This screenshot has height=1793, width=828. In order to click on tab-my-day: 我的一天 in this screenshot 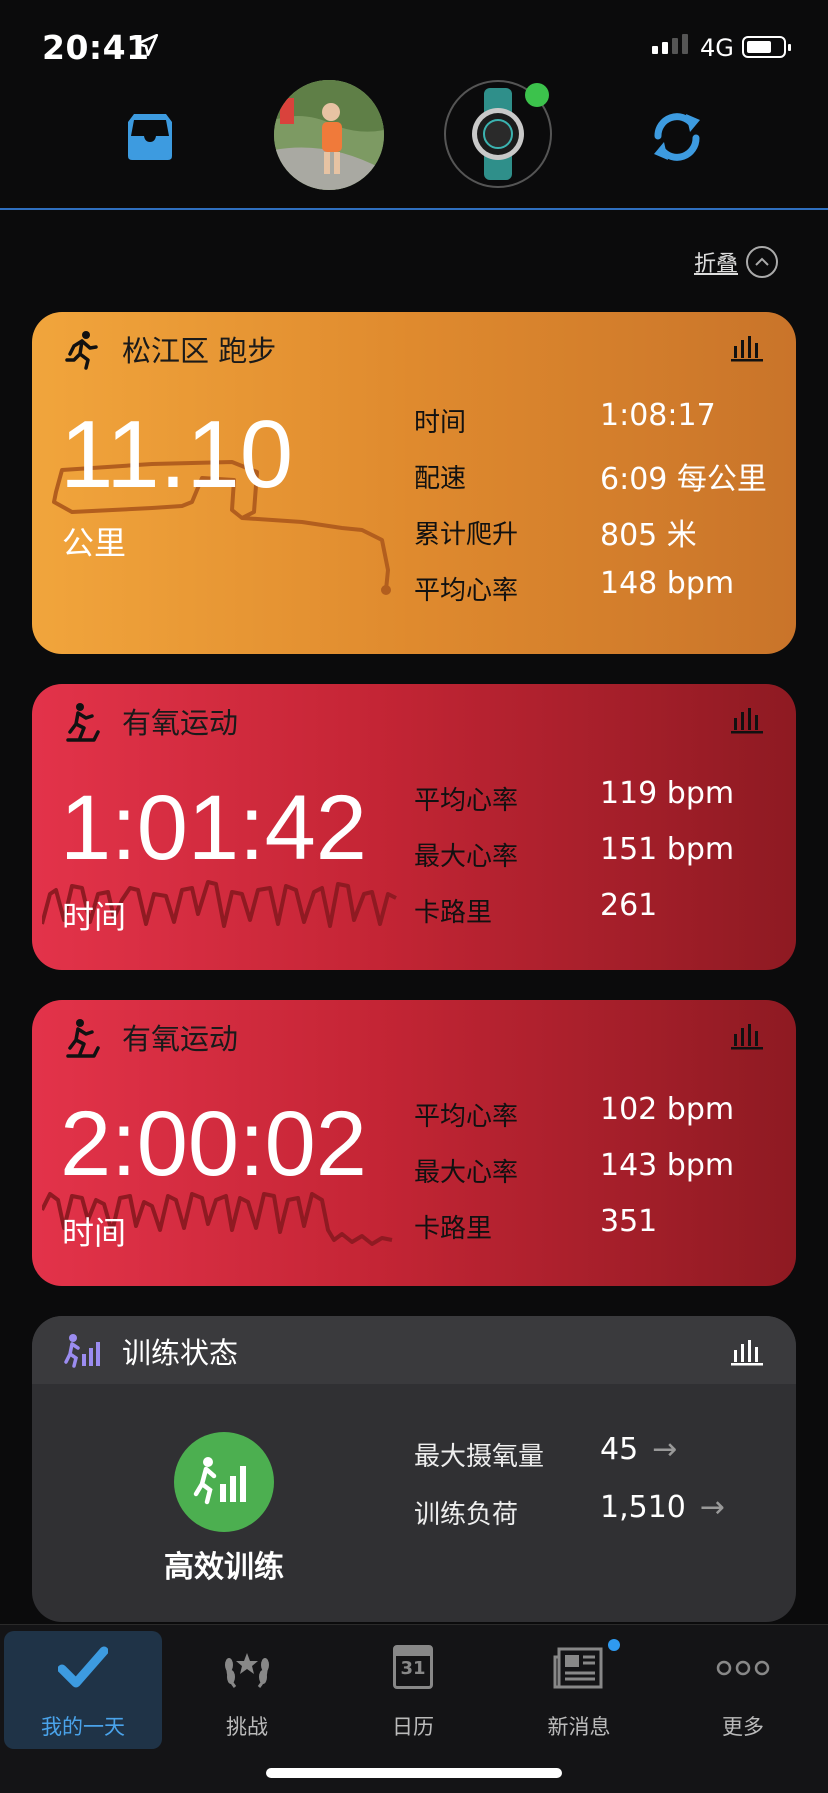, I will do `click(83, 1690)`.